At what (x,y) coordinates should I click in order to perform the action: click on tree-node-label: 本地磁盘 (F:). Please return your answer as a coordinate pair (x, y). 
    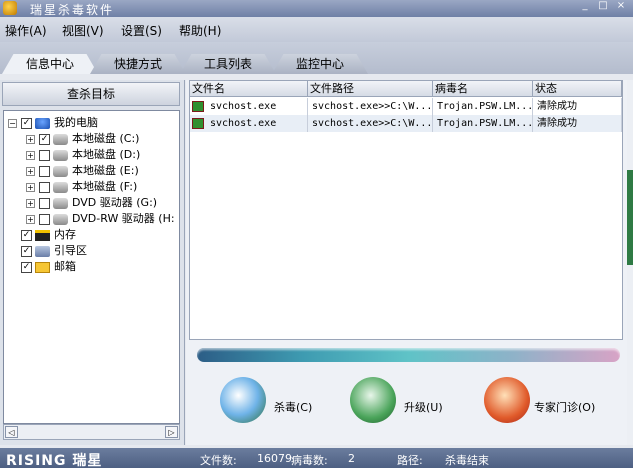
    Looking at the image, I should click on (105, 186).